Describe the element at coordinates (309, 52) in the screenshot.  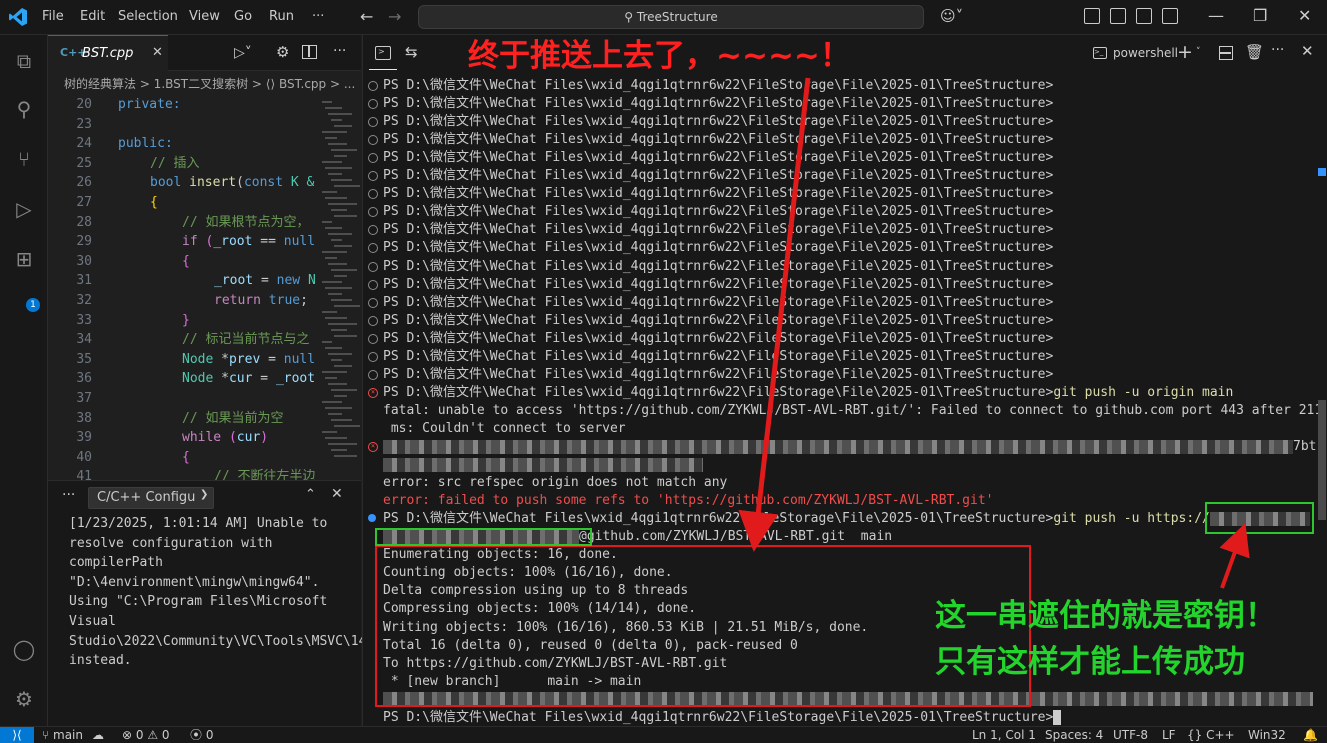
I see `split-editor-icon` at that location.